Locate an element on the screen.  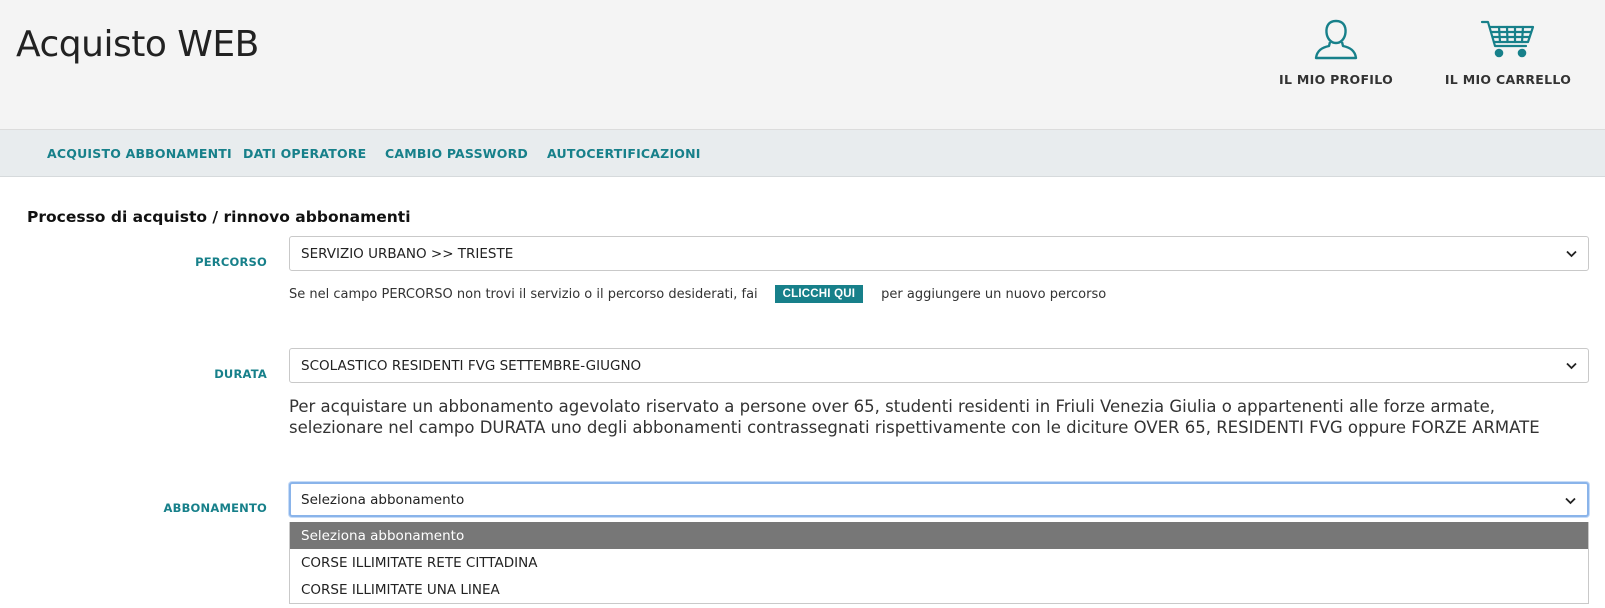
cart-label: IL MIO CARRELLO is located at coordinates (1508, 79).